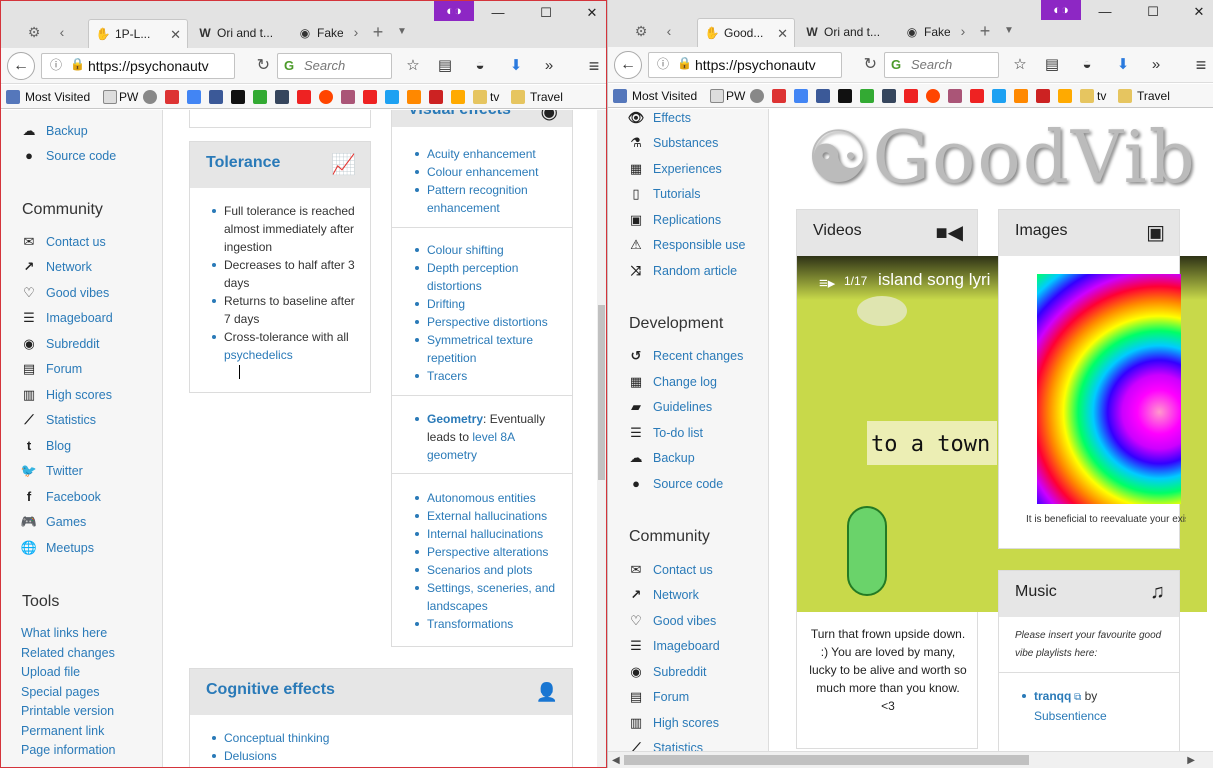  What do you see at coordinates (490, 376) in the screenshot?
I see `list-item: Tracers` at bounding box center [490, 376].